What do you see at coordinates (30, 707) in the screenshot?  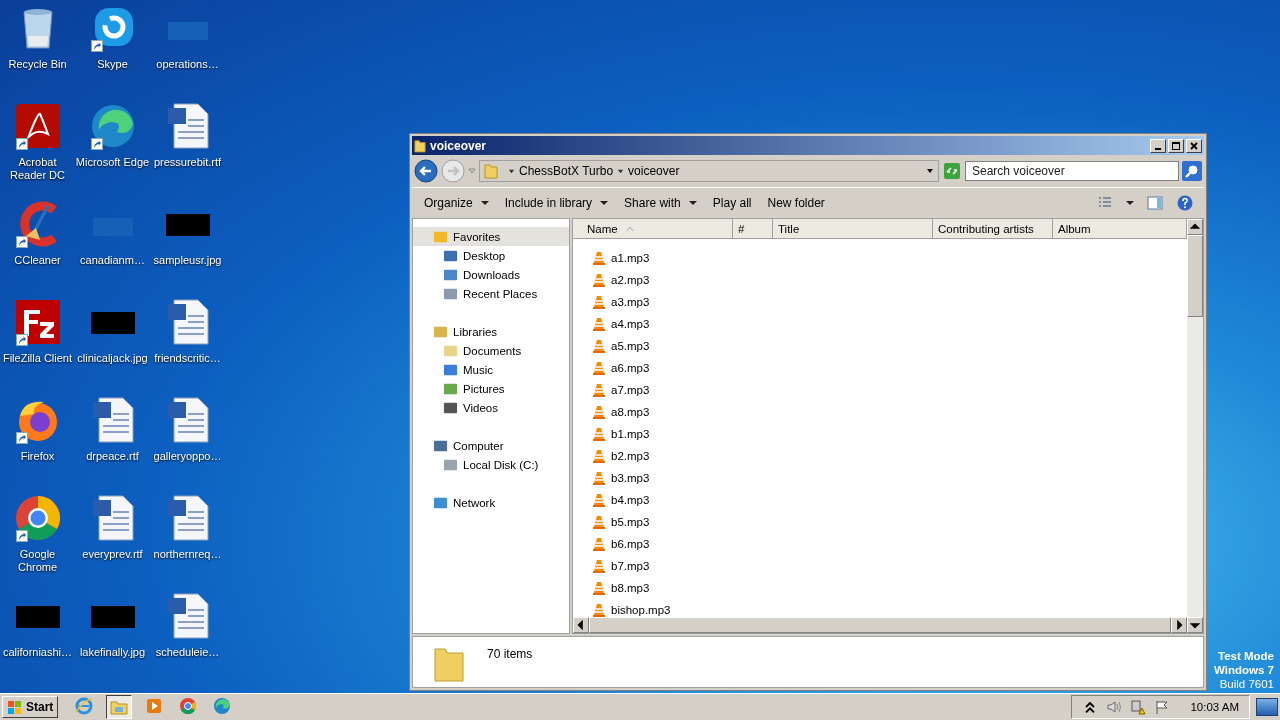 I see `start-button: Start` at bounding box center [30, 707].